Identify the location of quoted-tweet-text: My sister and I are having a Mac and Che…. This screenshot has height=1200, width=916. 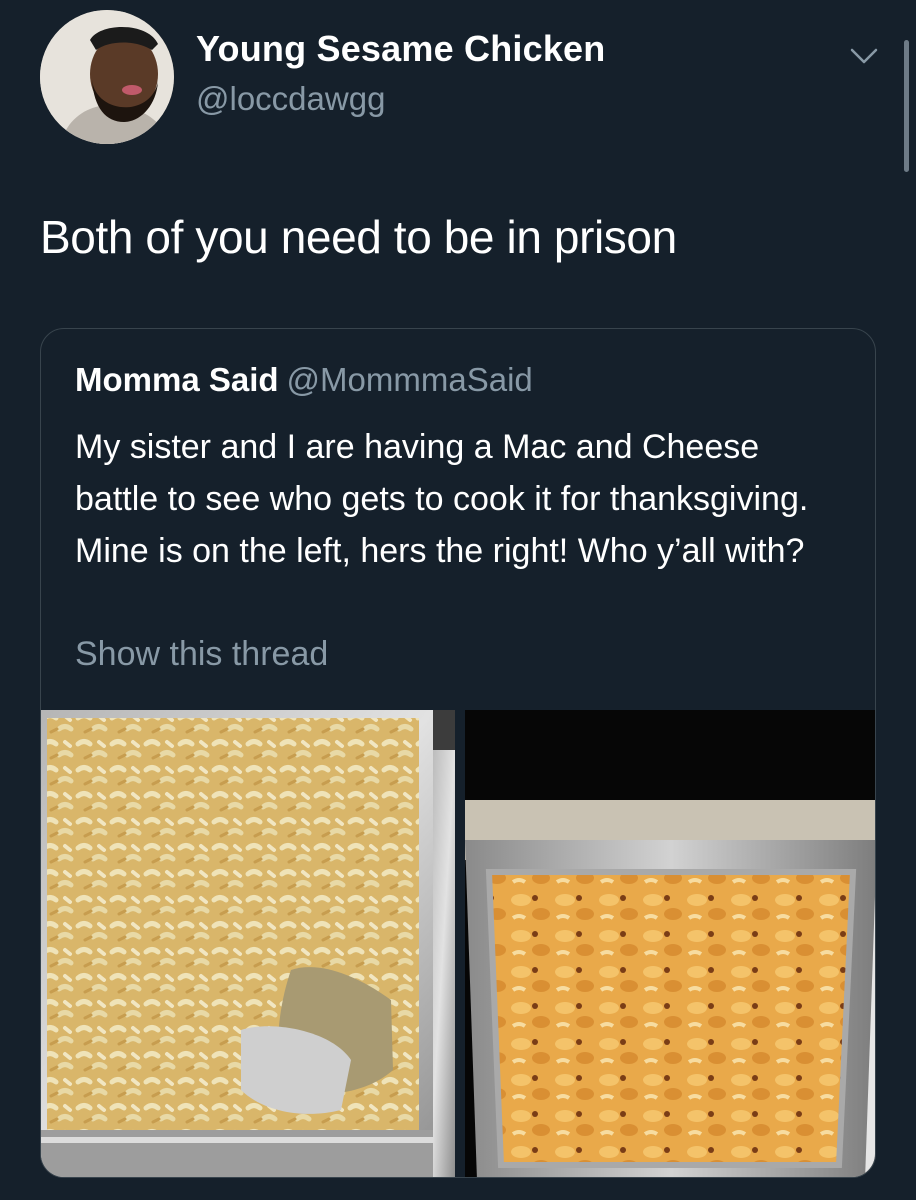
(442, 499).